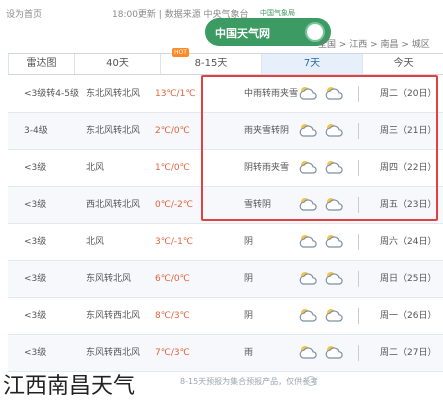  What do you see at coordinates (172, 353) in the screenshot?
I see `temperature: 7℃/3℃` at bounding box center [172, 353].